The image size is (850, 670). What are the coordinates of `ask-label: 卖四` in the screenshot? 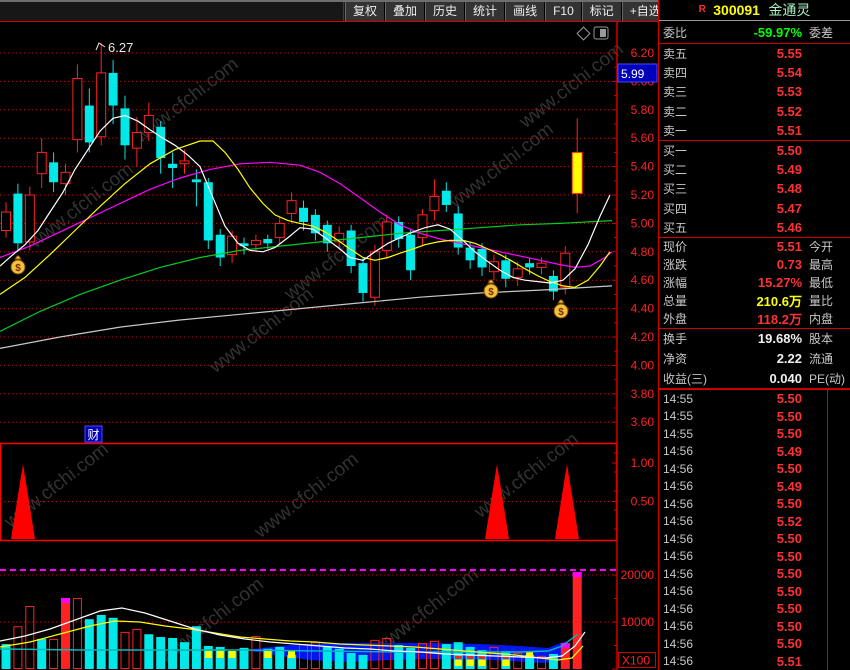 It's located at (675, 73).